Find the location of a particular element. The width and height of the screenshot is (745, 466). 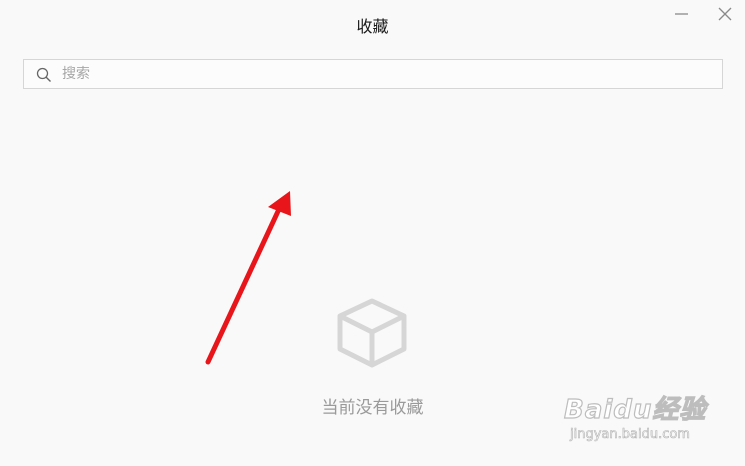

search-icon is located at coordinates (43, 74).